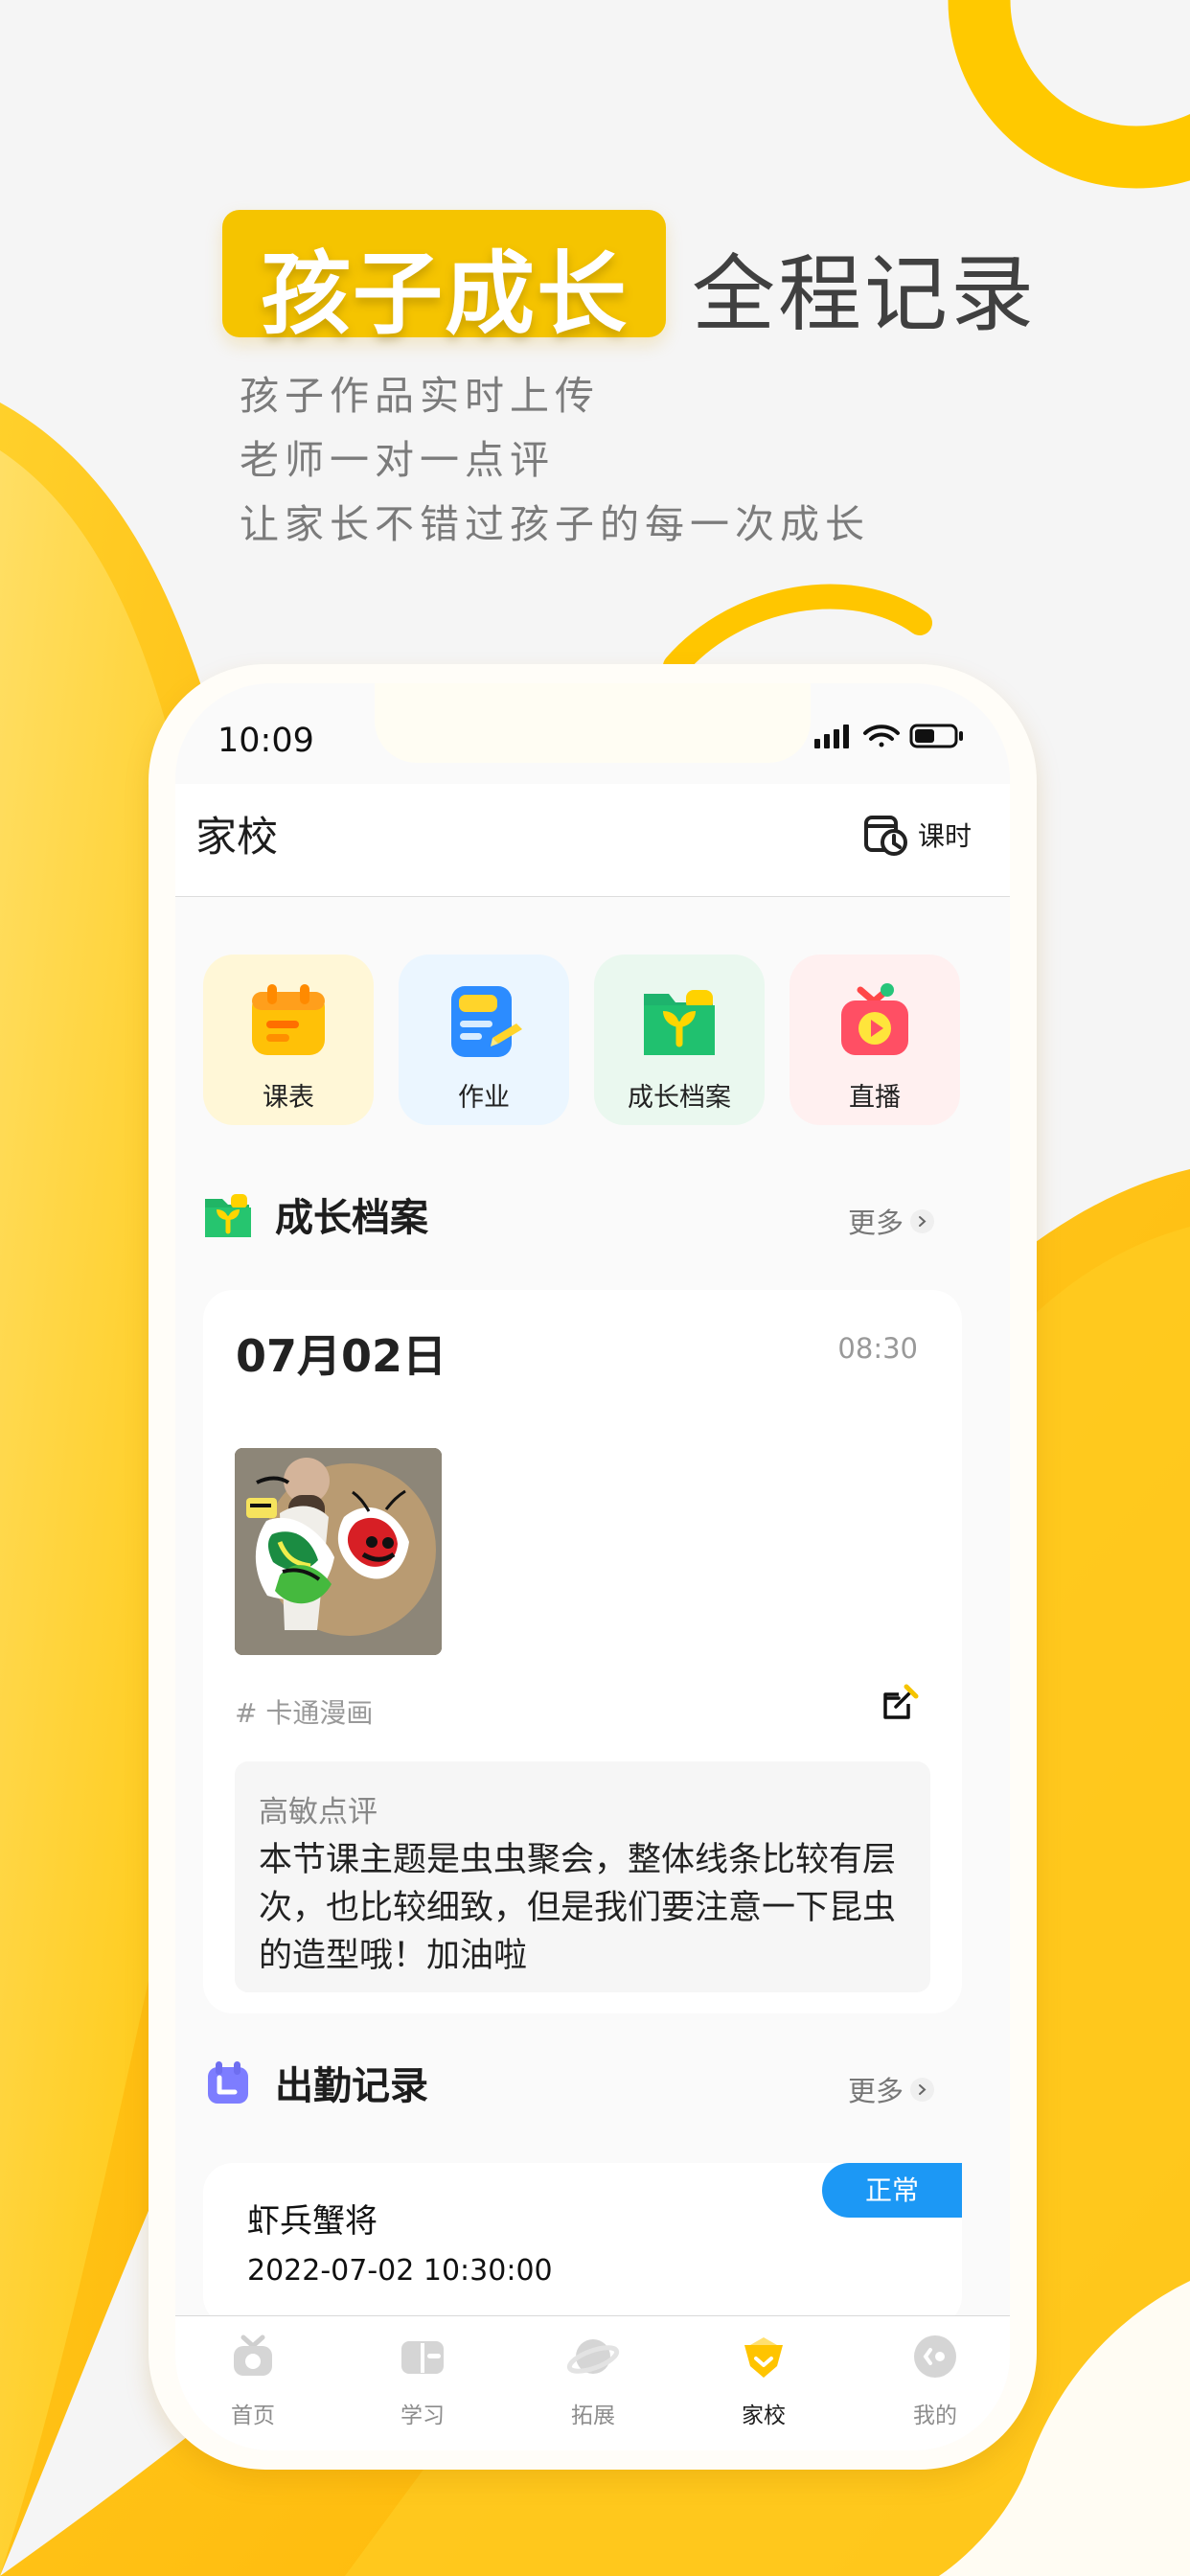 Image resolution: width=1190 pixels, height=2576 pixels. Describe the element at coordinates (764, 2416) in the screenshot. I see `tab-label: 家校` at that location.